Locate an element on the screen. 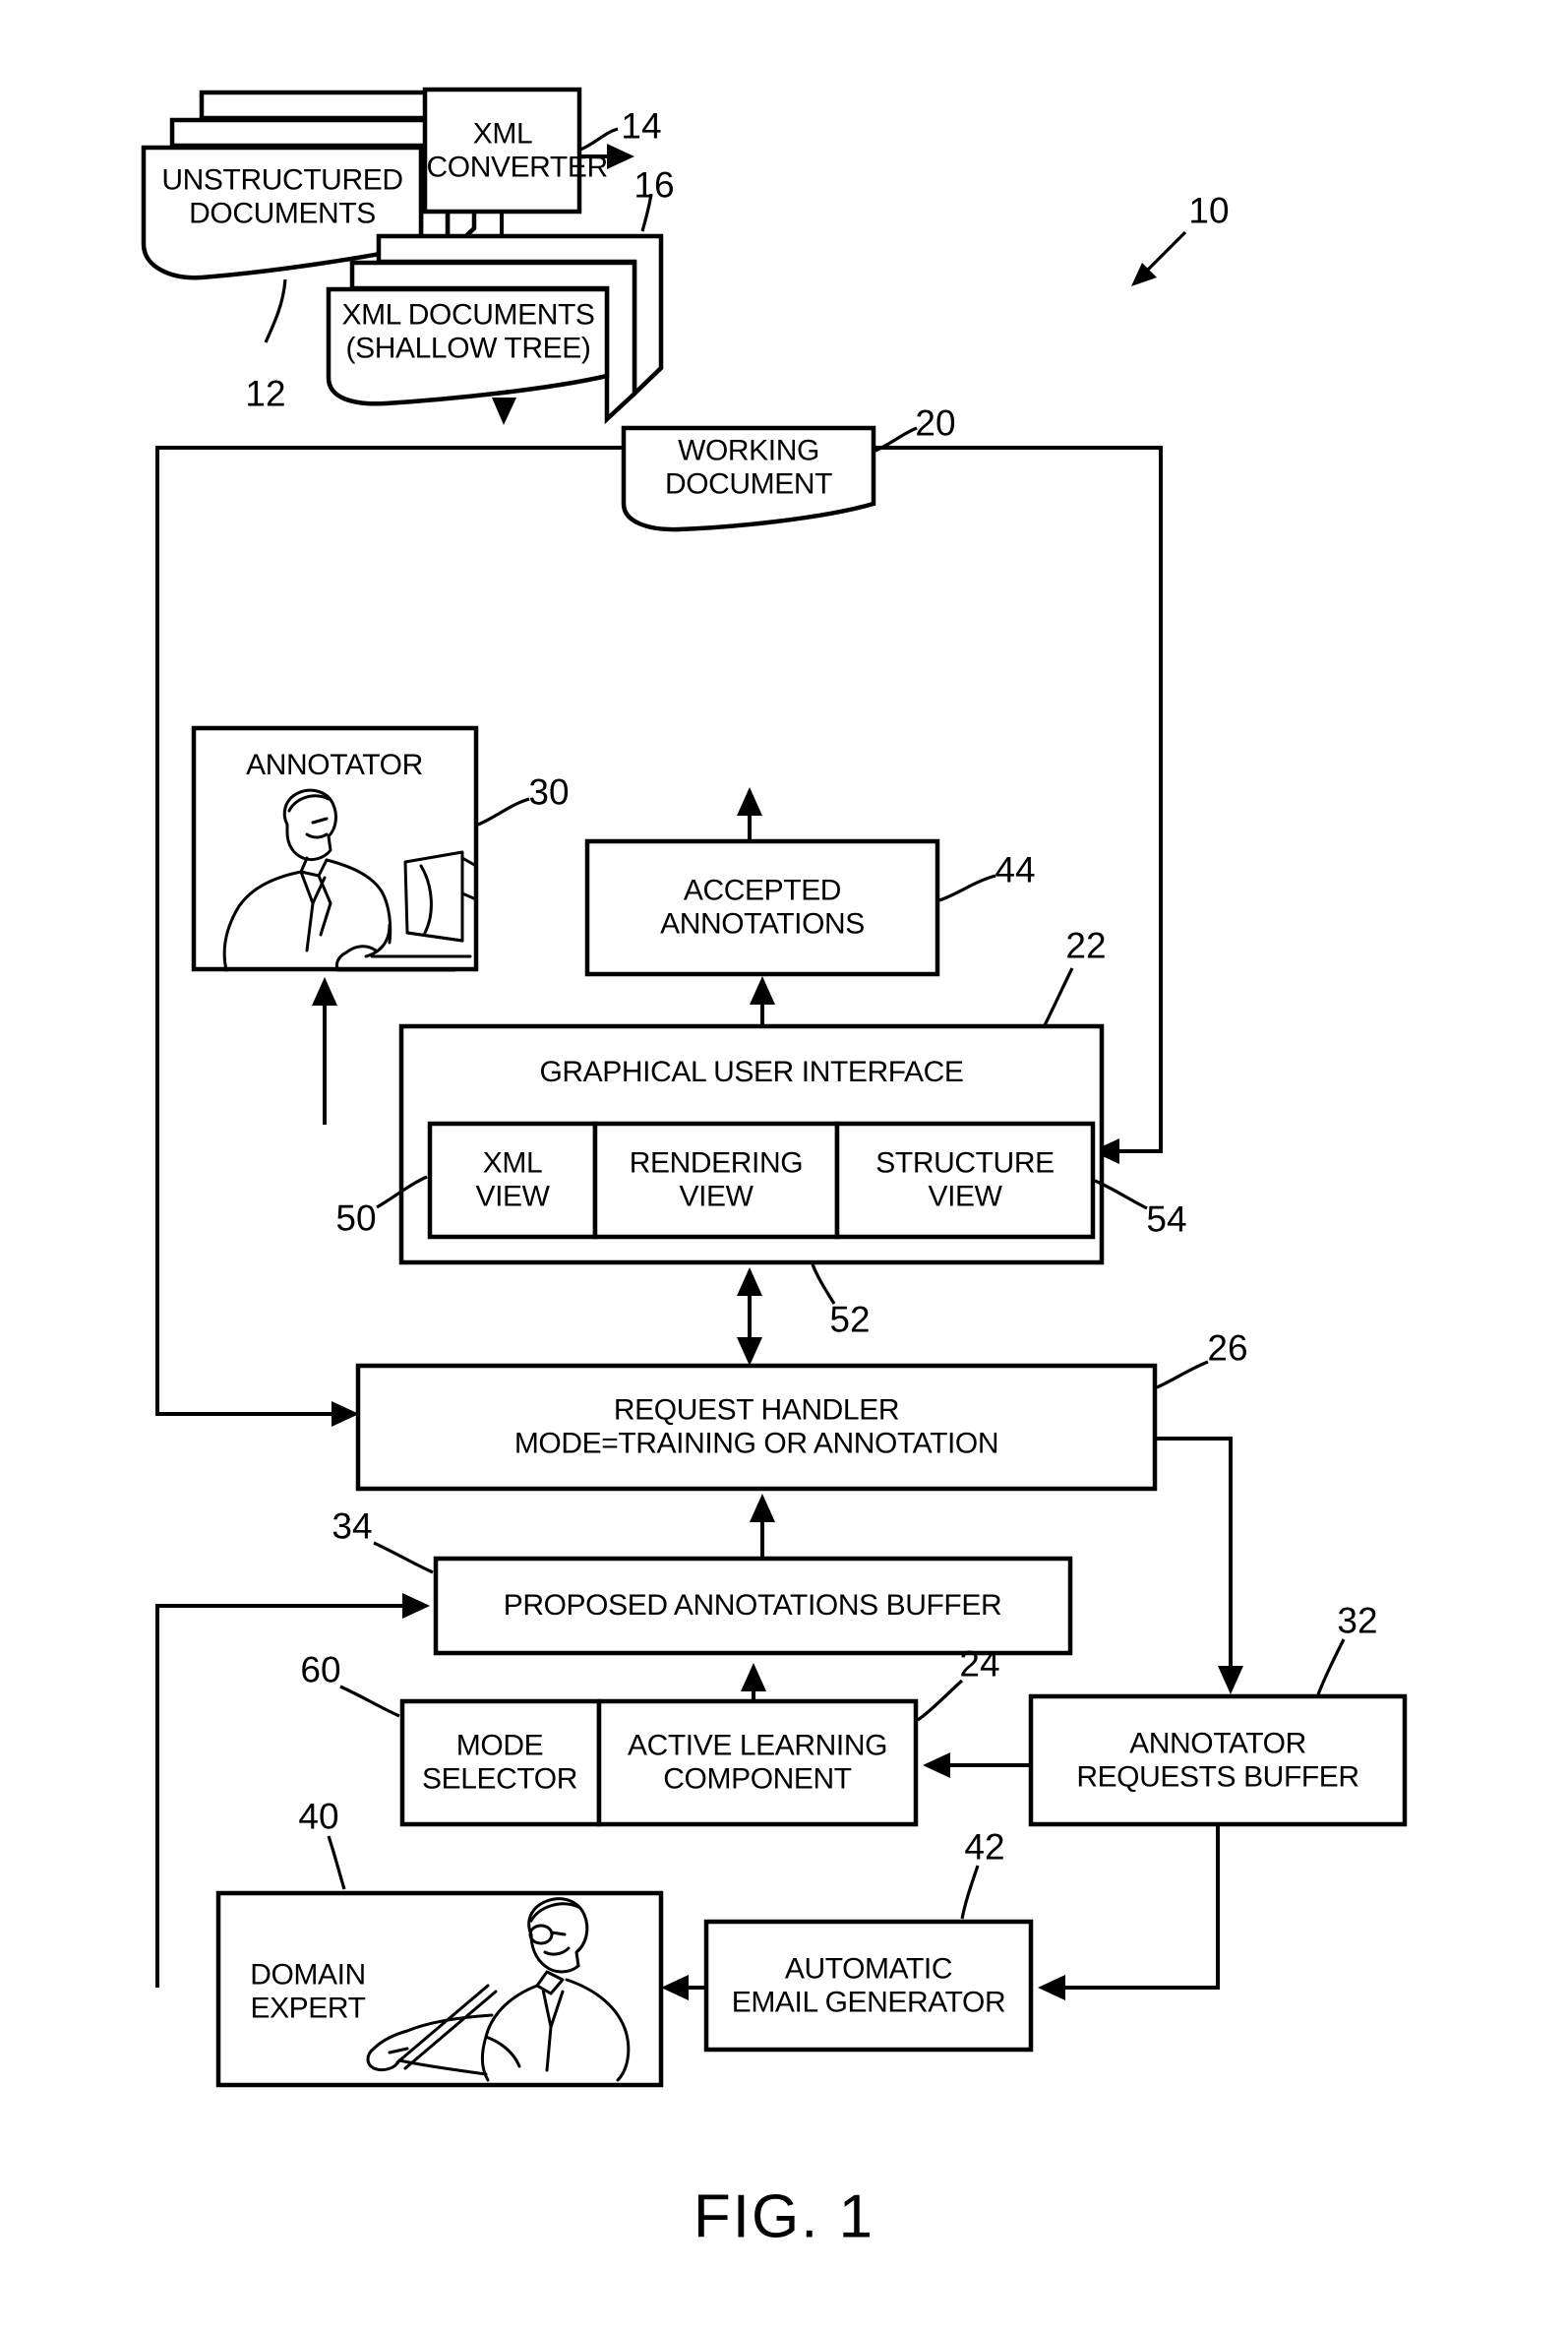 Image resolution: width=1568 pixels, height=2331 pixels. ref-26: 26 is located at coordinates (1228, 1348).